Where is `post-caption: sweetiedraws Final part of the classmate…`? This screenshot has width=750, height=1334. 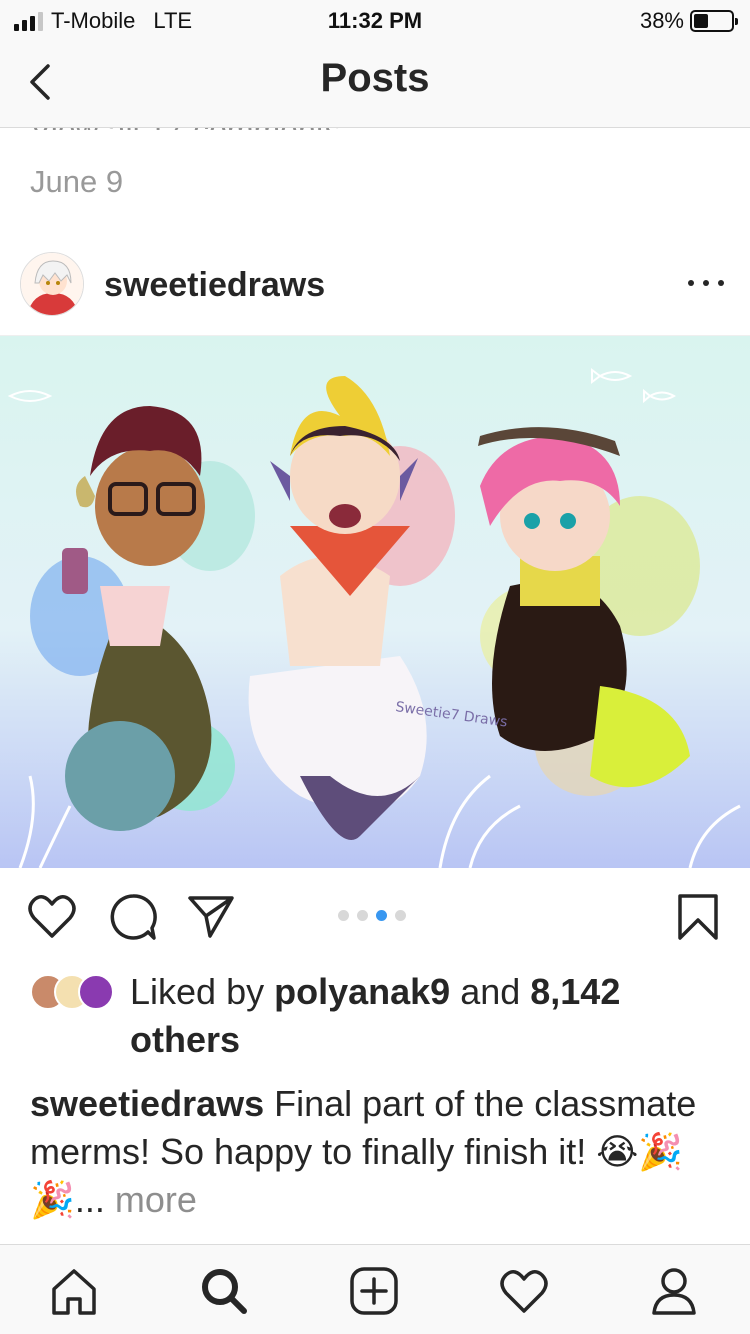 post-caption: sweetiedraws Final part of the classmate… is located at coordinates (370, 1152).